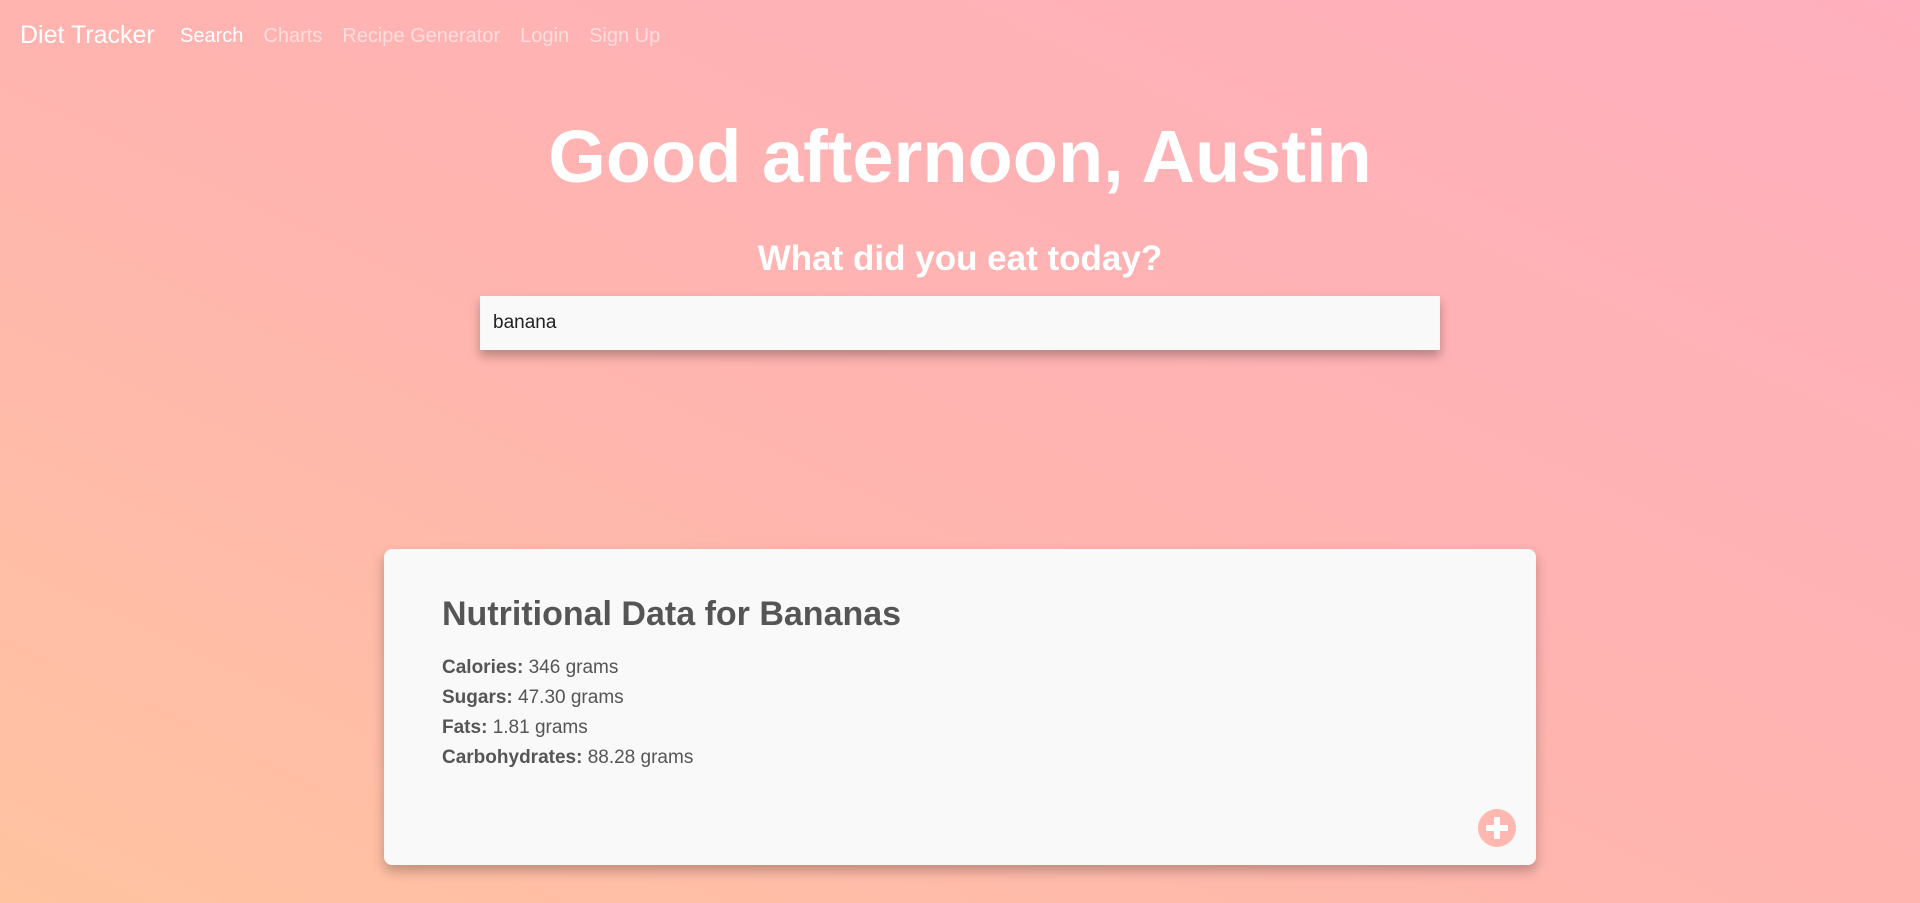 This screenshot has width=1920, height=903. What do you see at coordinates (960, 758) in the screenshot?
I see `nutrient-row-carbohydrates: Carbohydrates: 88.28 grams` at bounding box center [960, 758].